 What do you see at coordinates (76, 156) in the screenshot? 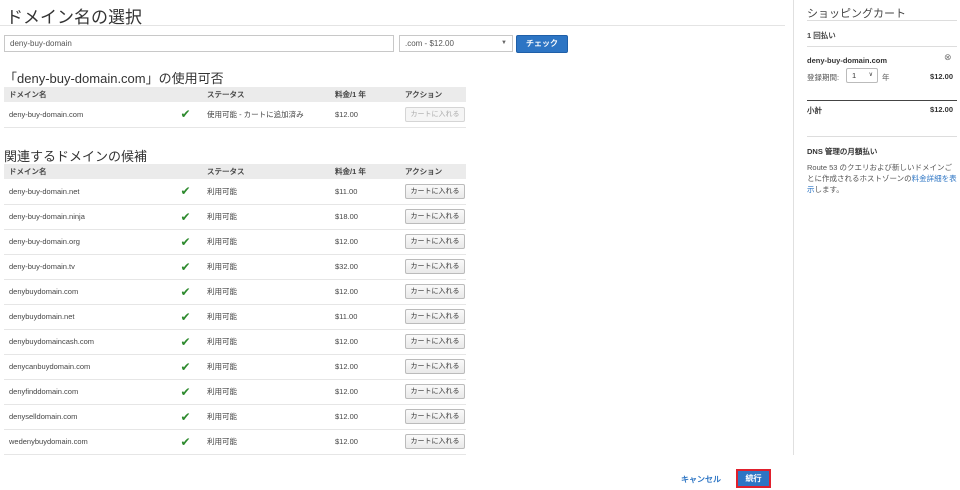
I see `suggestions-title: 関連するドメインの候補` at bounding box center [76, 156].